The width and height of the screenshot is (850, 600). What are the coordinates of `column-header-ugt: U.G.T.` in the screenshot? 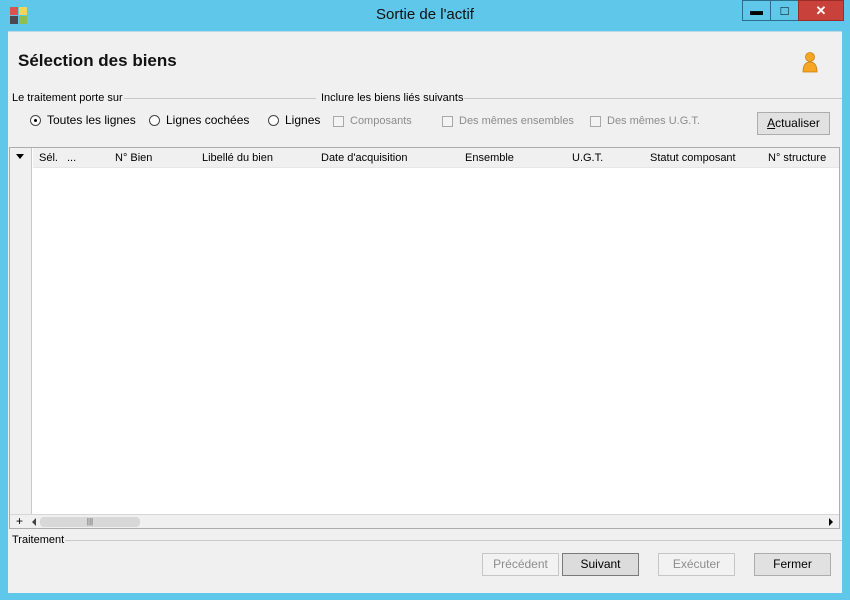 It's located at (587, 158).